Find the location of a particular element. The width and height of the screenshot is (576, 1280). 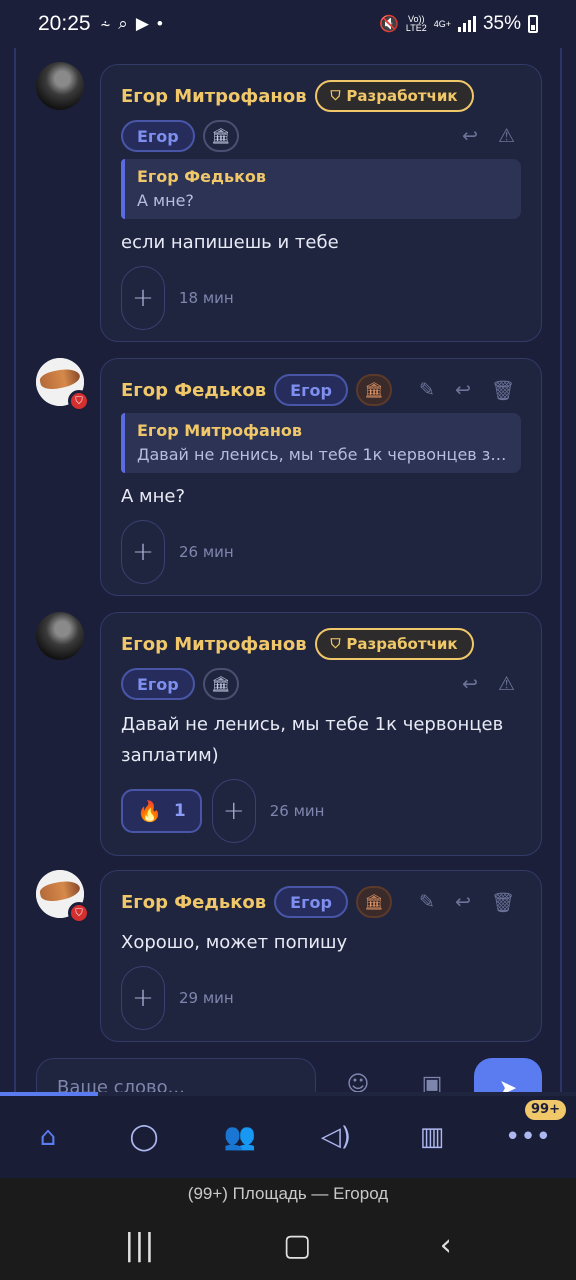

chat-icon: ◯ is located at coordinates (144, 1137).